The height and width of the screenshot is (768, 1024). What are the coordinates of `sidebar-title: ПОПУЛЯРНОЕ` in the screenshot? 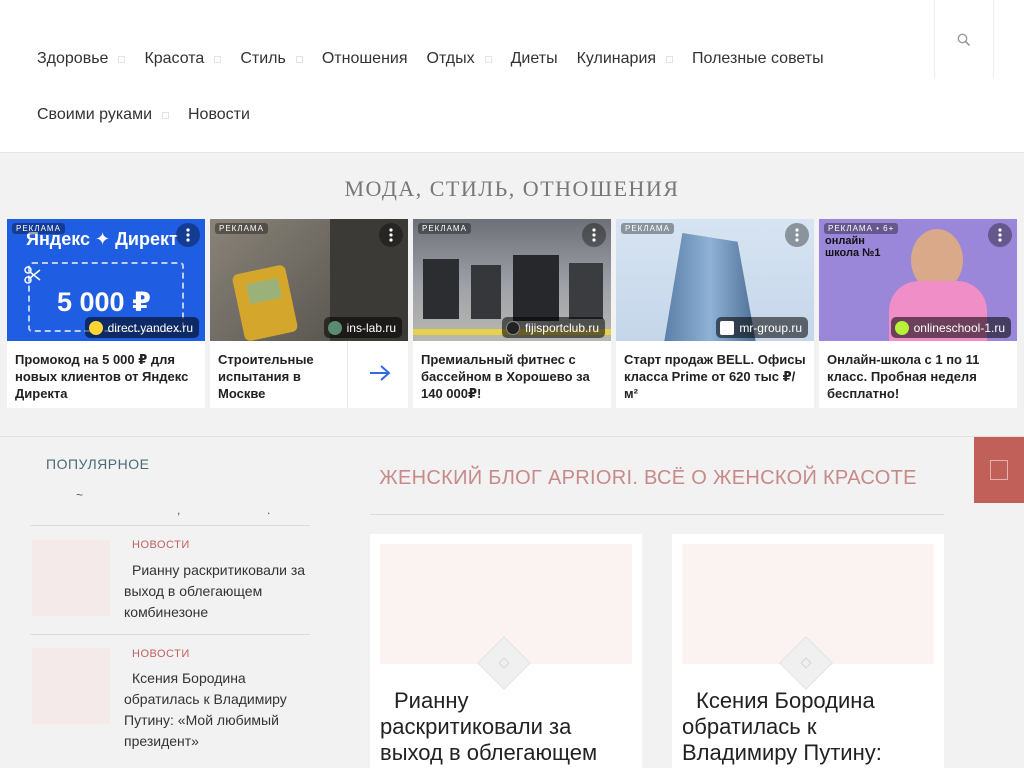 It's located at (98, 464).